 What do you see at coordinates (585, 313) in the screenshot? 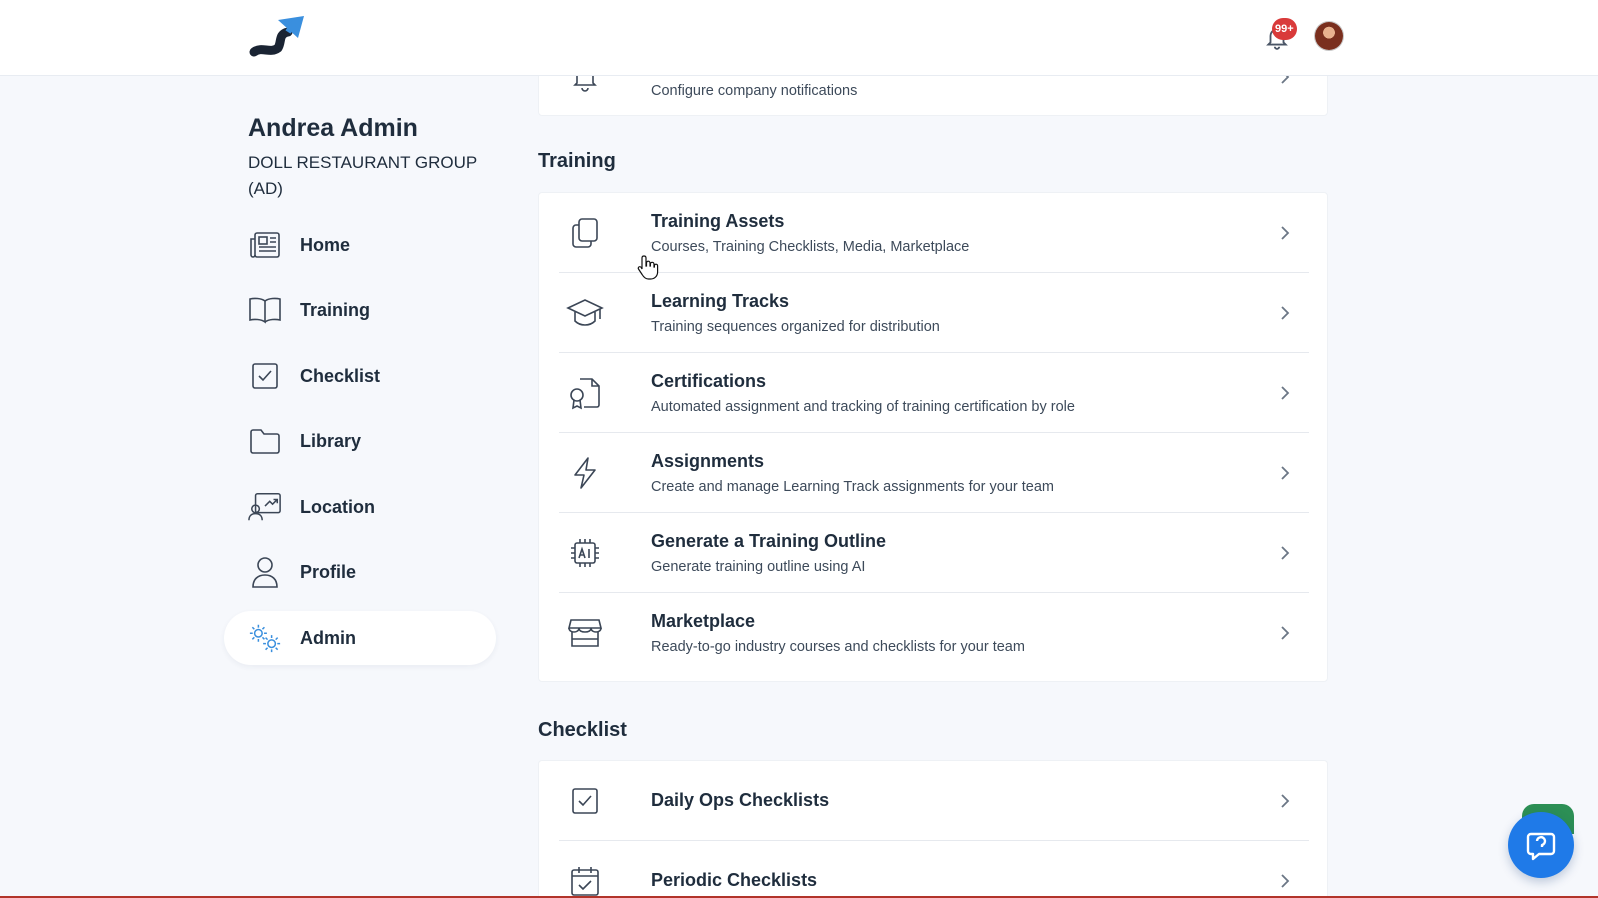
I see `graduation-cap-icon` at bounding box center [585, 313].